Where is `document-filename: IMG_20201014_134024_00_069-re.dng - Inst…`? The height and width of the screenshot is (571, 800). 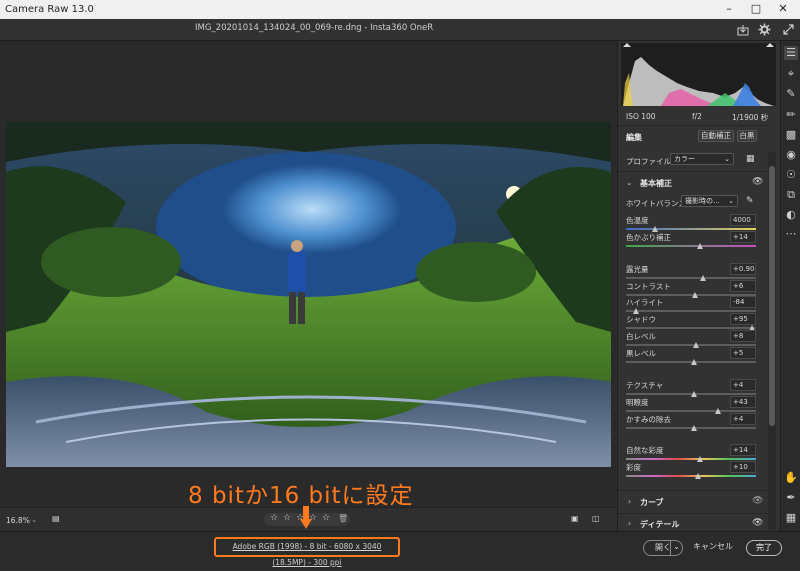 document-filename: IMG_20201014_134024_00_069-re.dng - Inst… is located at coordinates (314, 28).